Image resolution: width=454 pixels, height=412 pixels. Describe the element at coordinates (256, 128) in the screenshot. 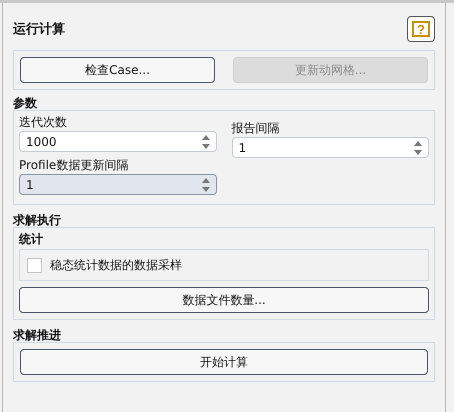

I see `field-label: 报告间隔` at that location.